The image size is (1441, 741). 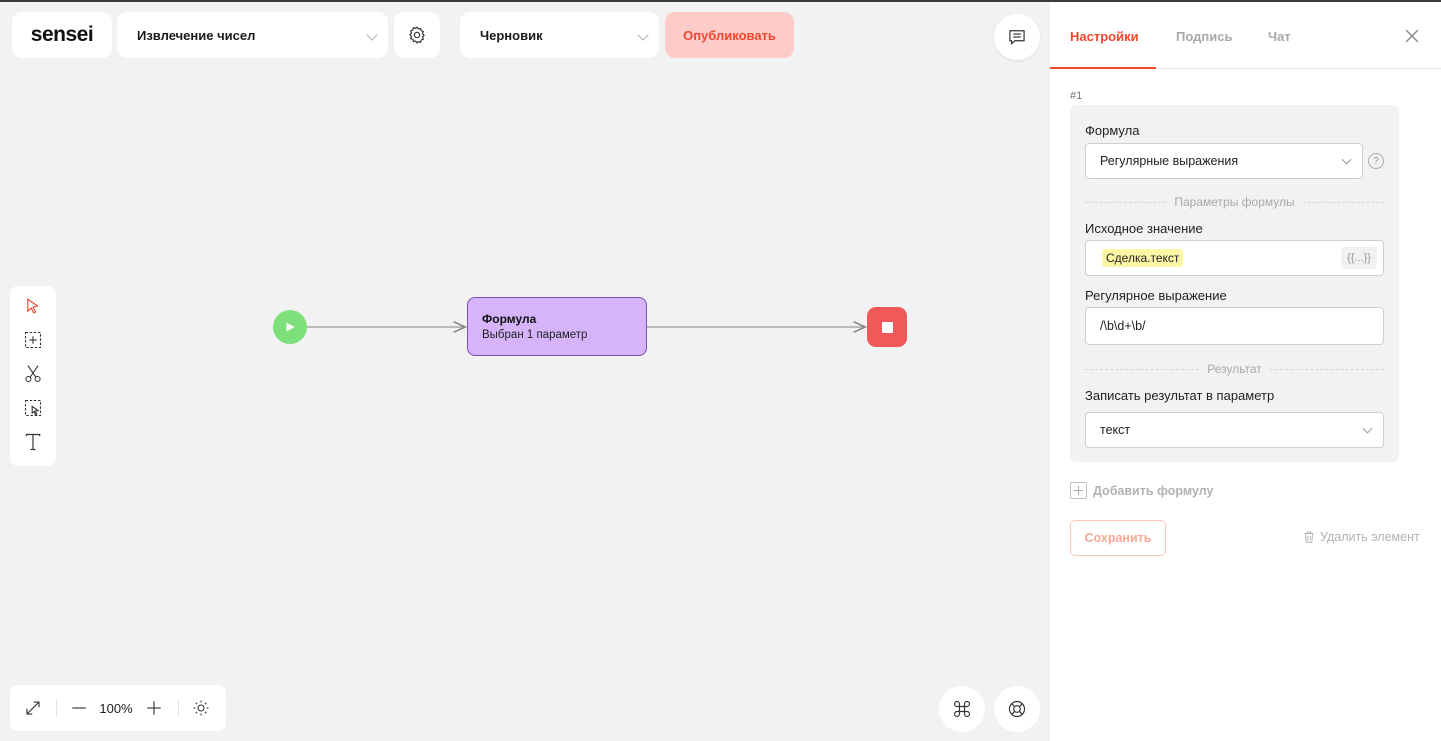 I want to click on play-icon, so click(x=290, y=327).